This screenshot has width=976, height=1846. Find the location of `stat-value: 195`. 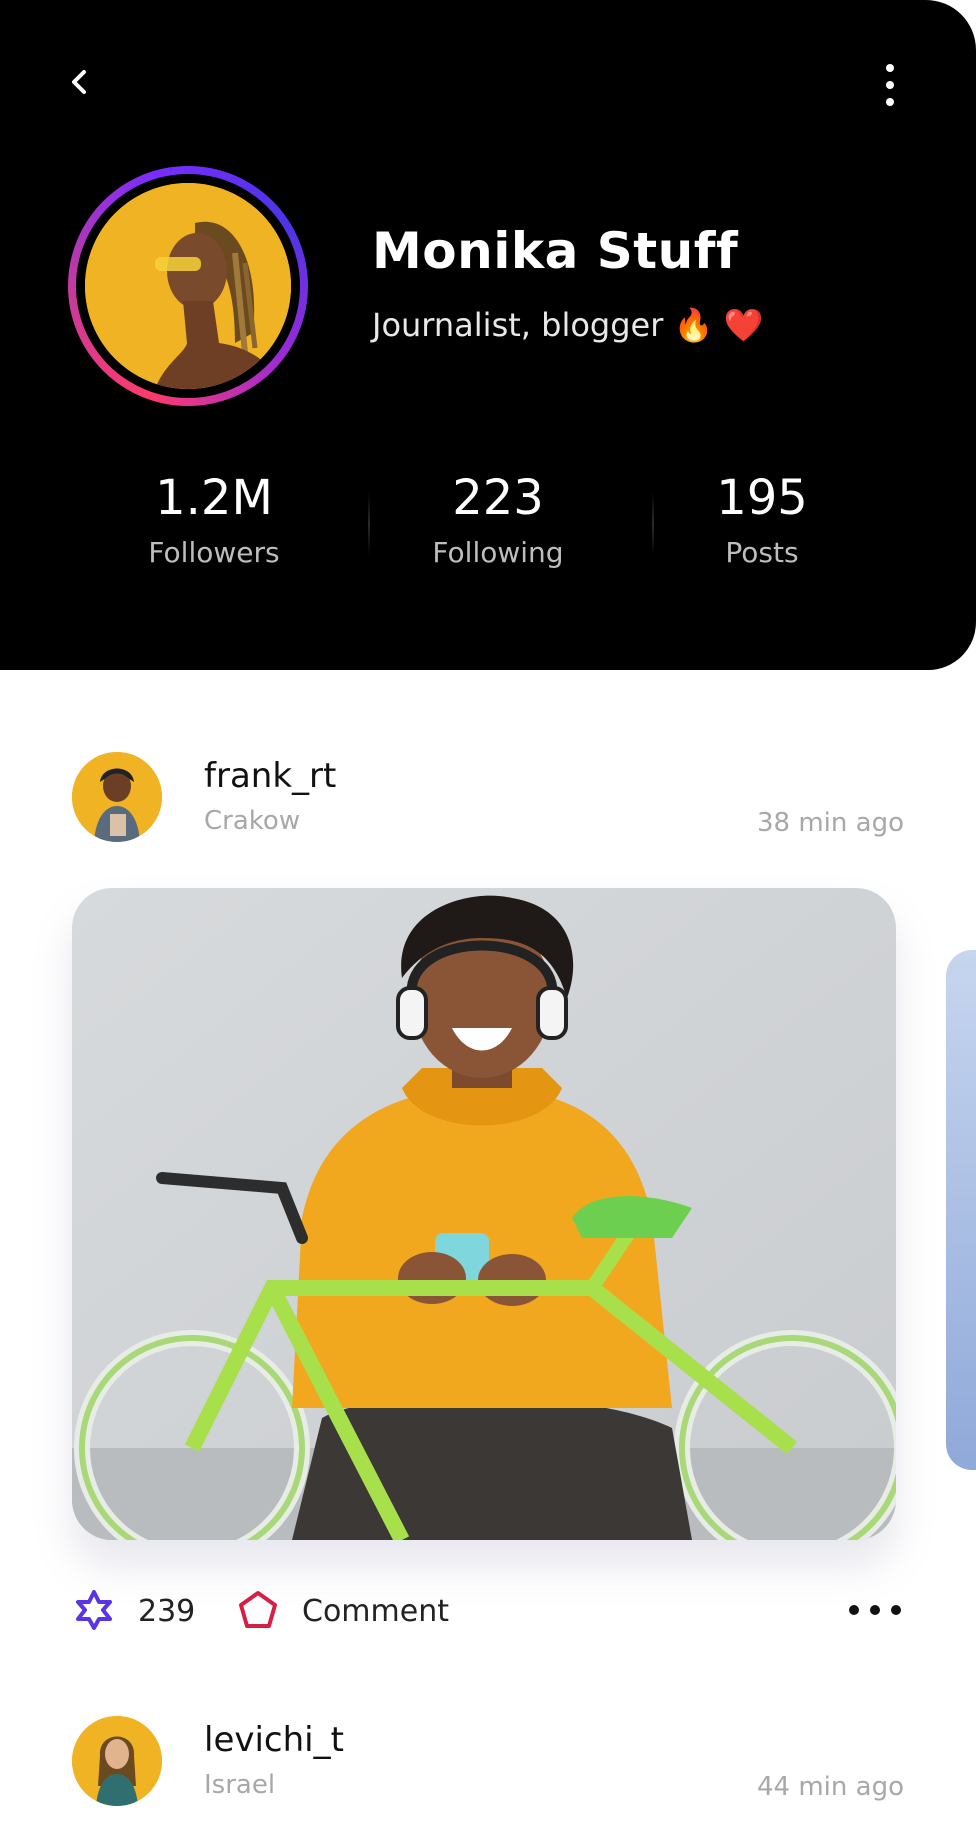

stat-value: 195 is located at coordinates (762, 498).